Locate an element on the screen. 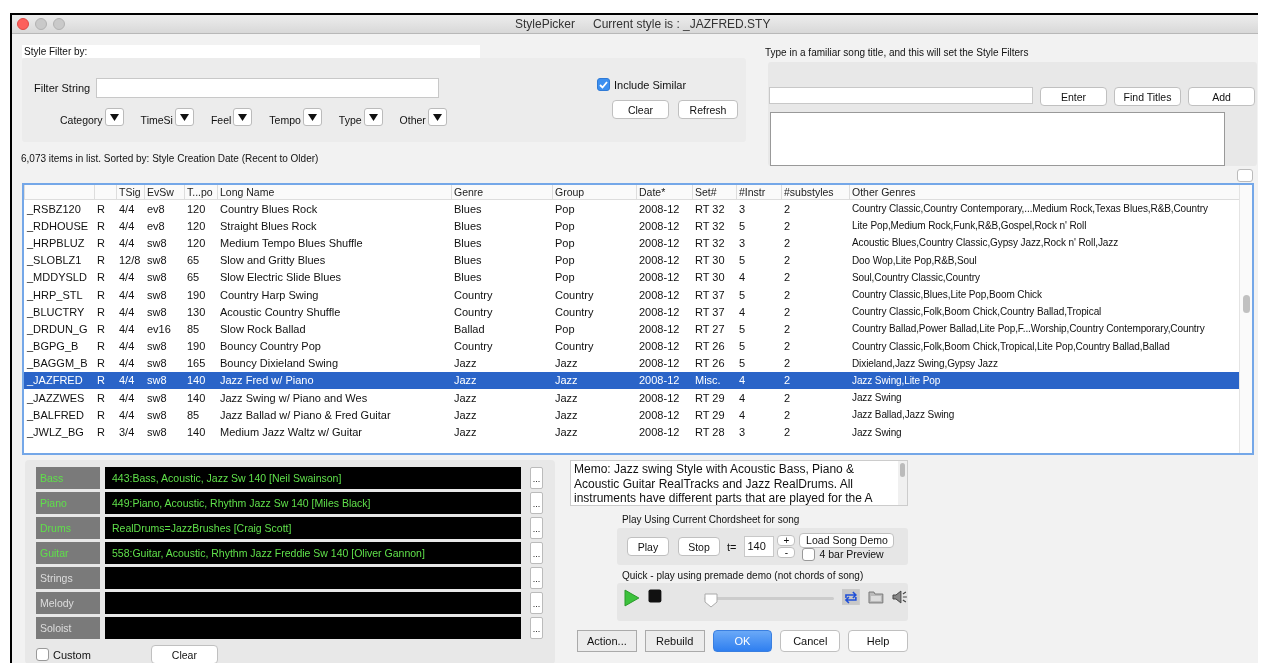  filter-string-field is located at coordinates (268, 88).